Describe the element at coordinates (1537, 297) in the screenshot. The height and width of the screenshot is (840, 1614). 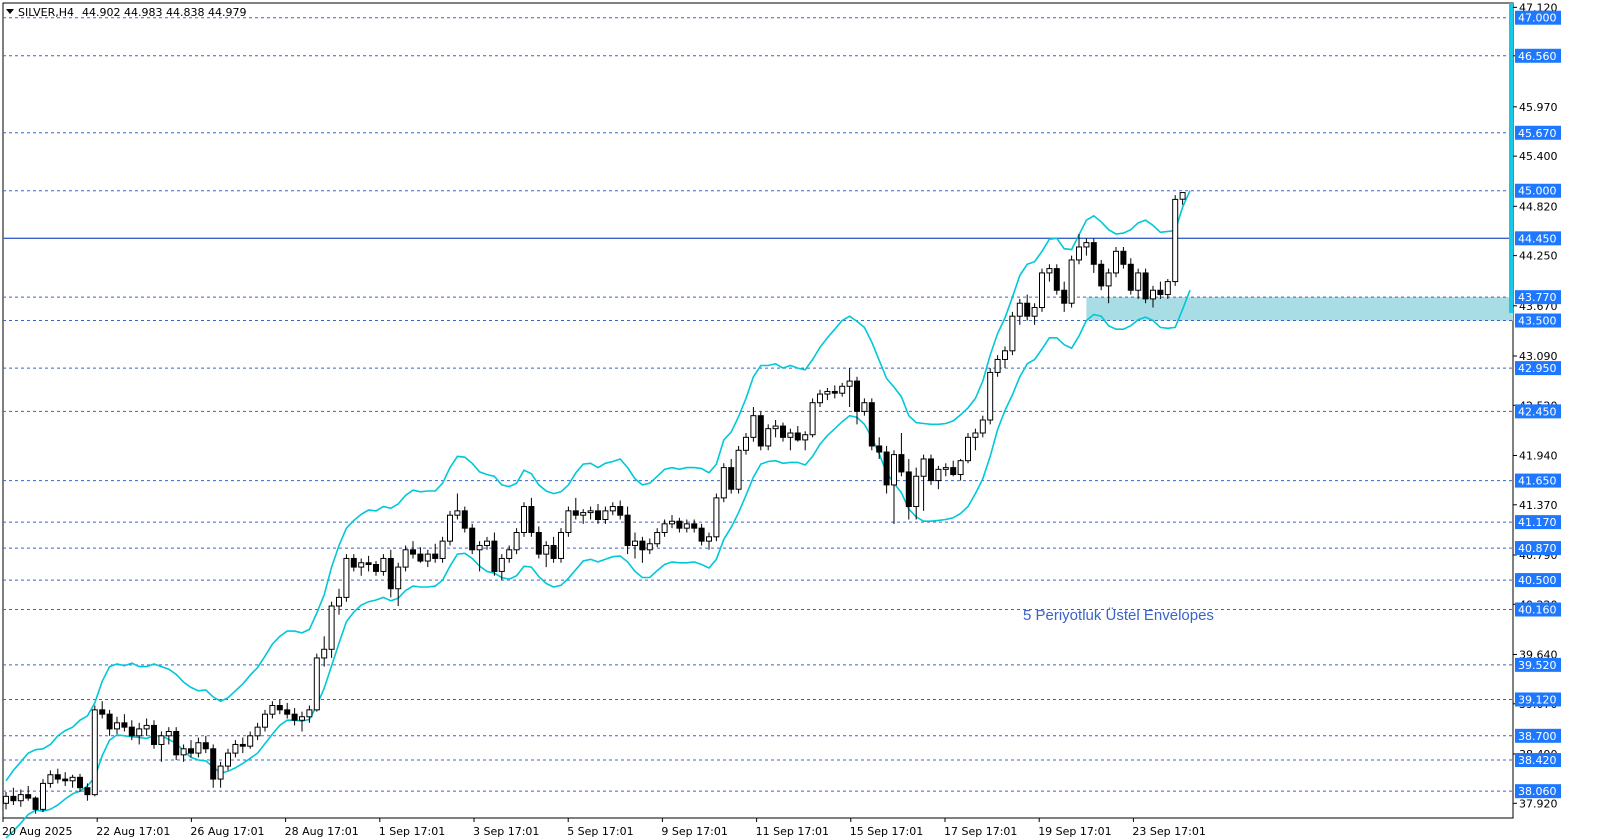
I see `level-label: 43.770` at that location.